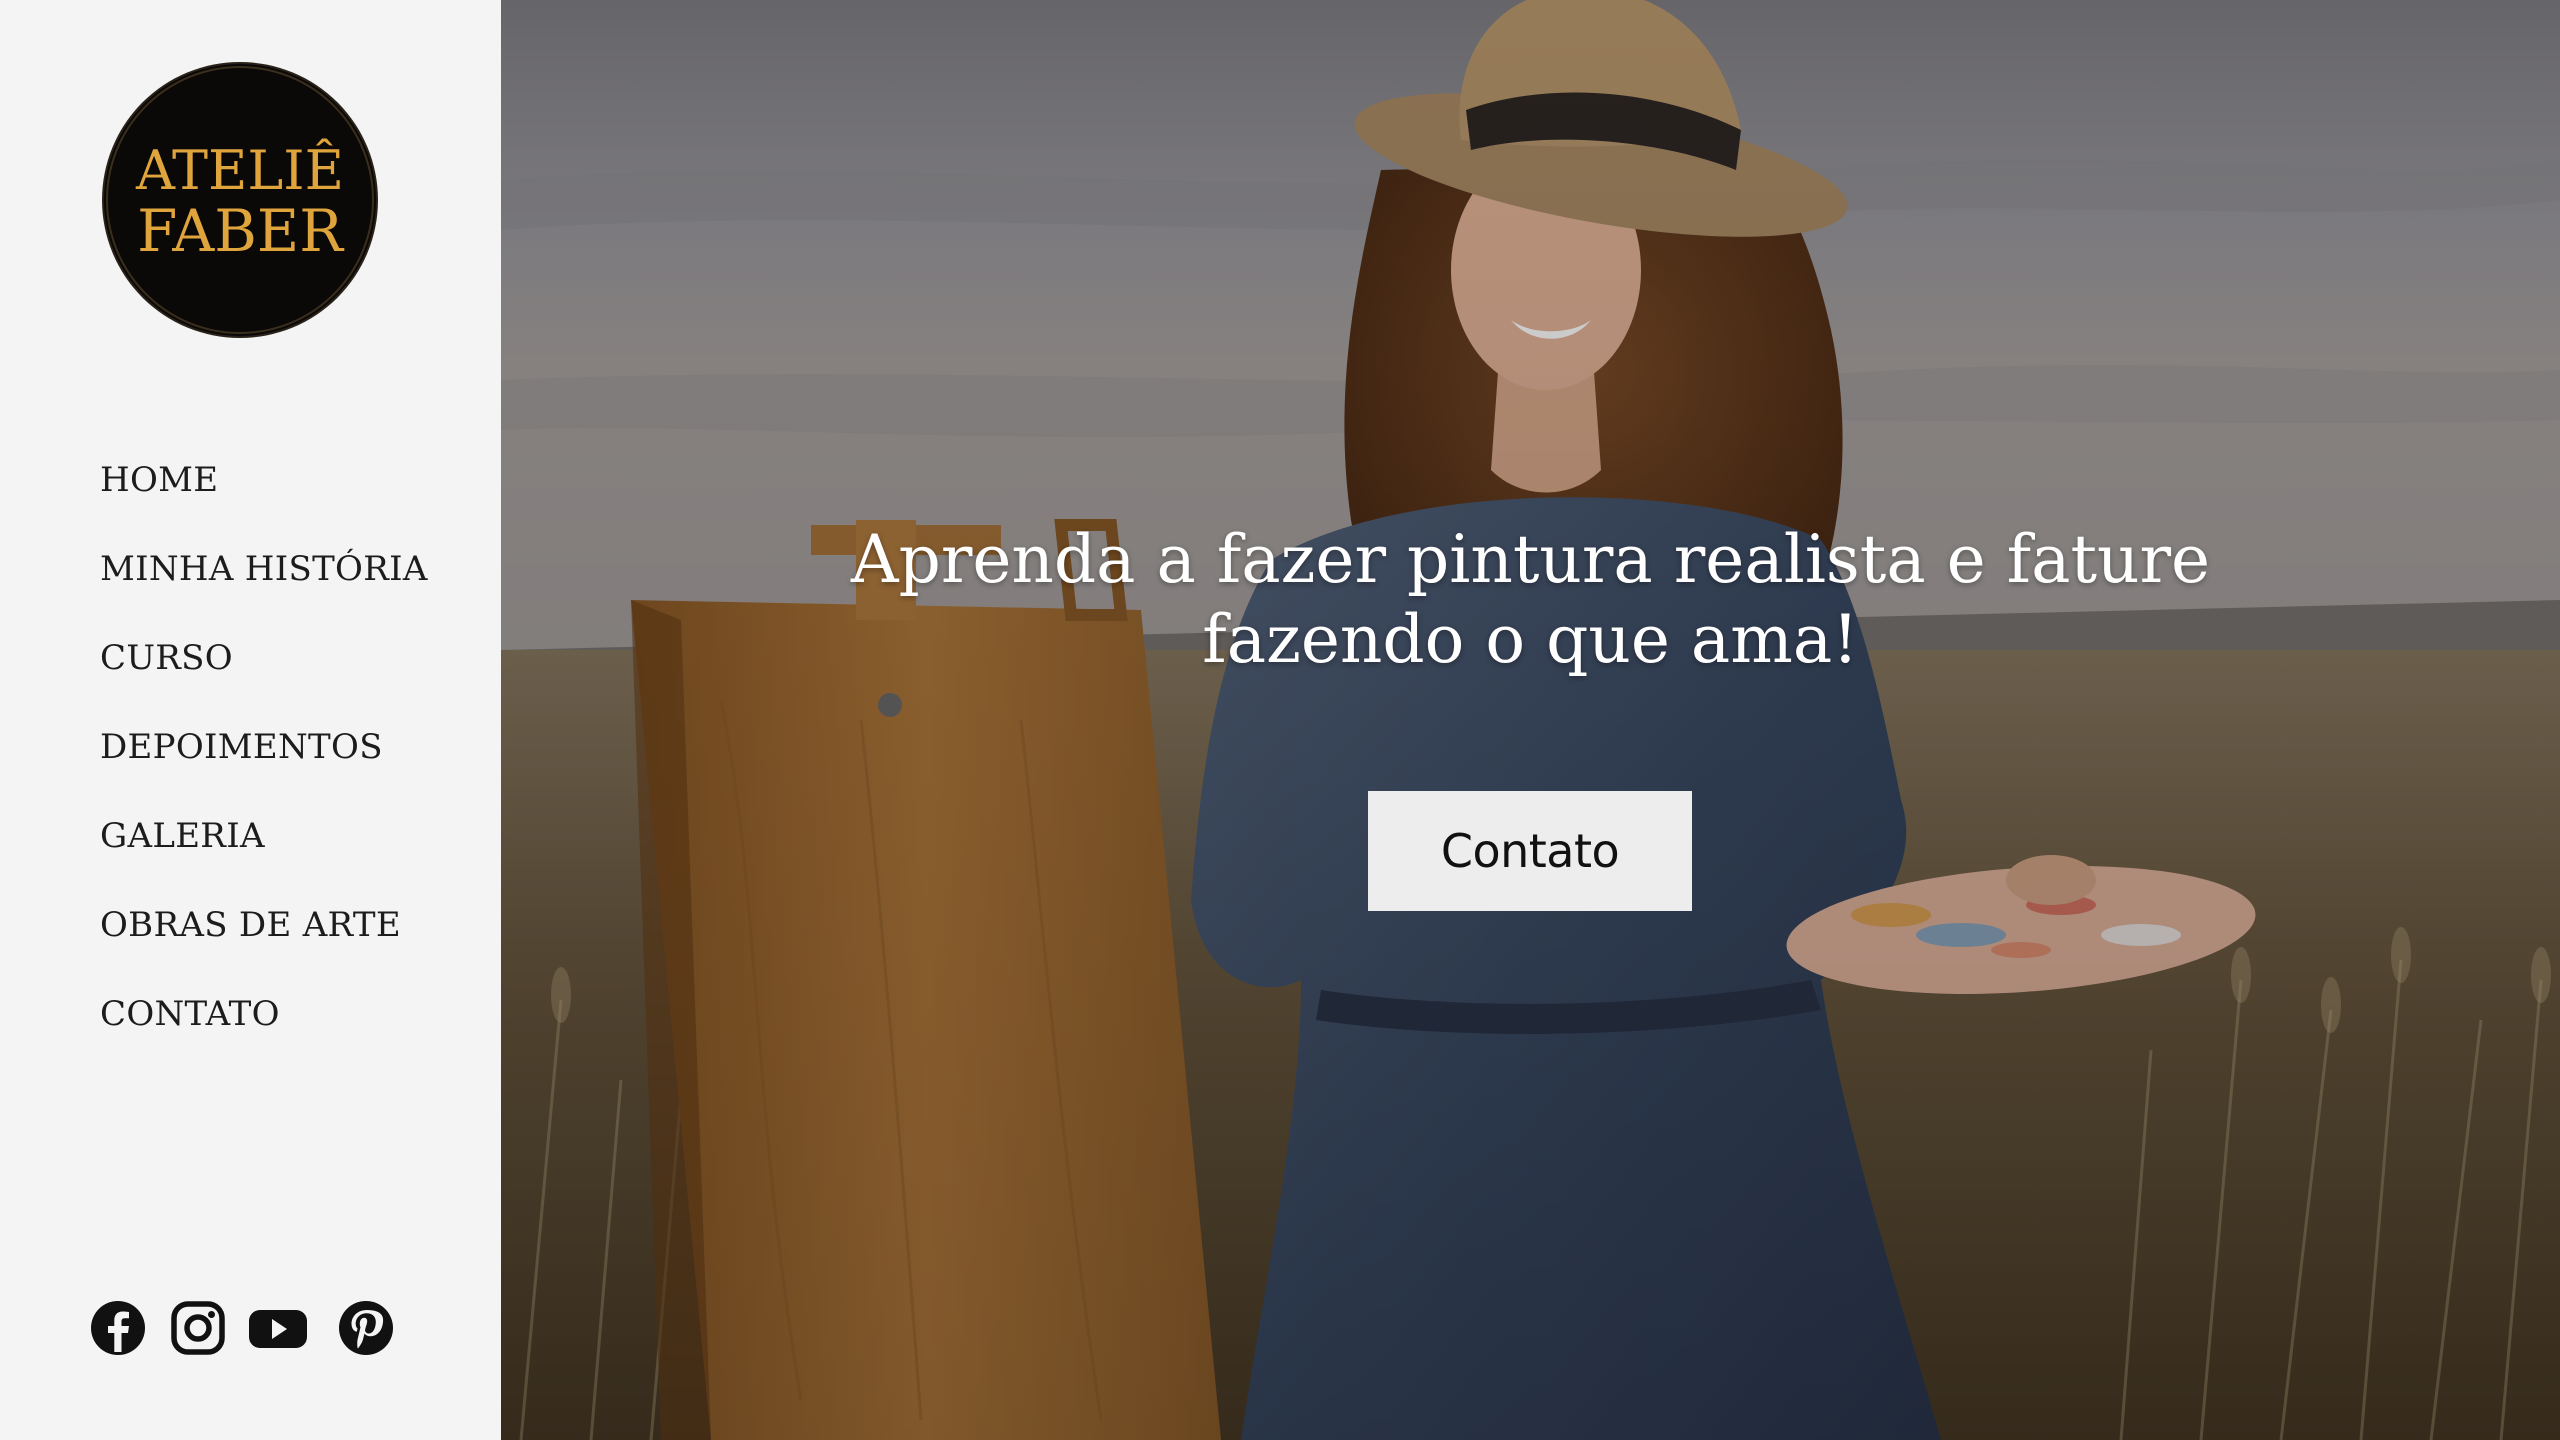  I want to click on facebook-icon, so click(118, 1328).